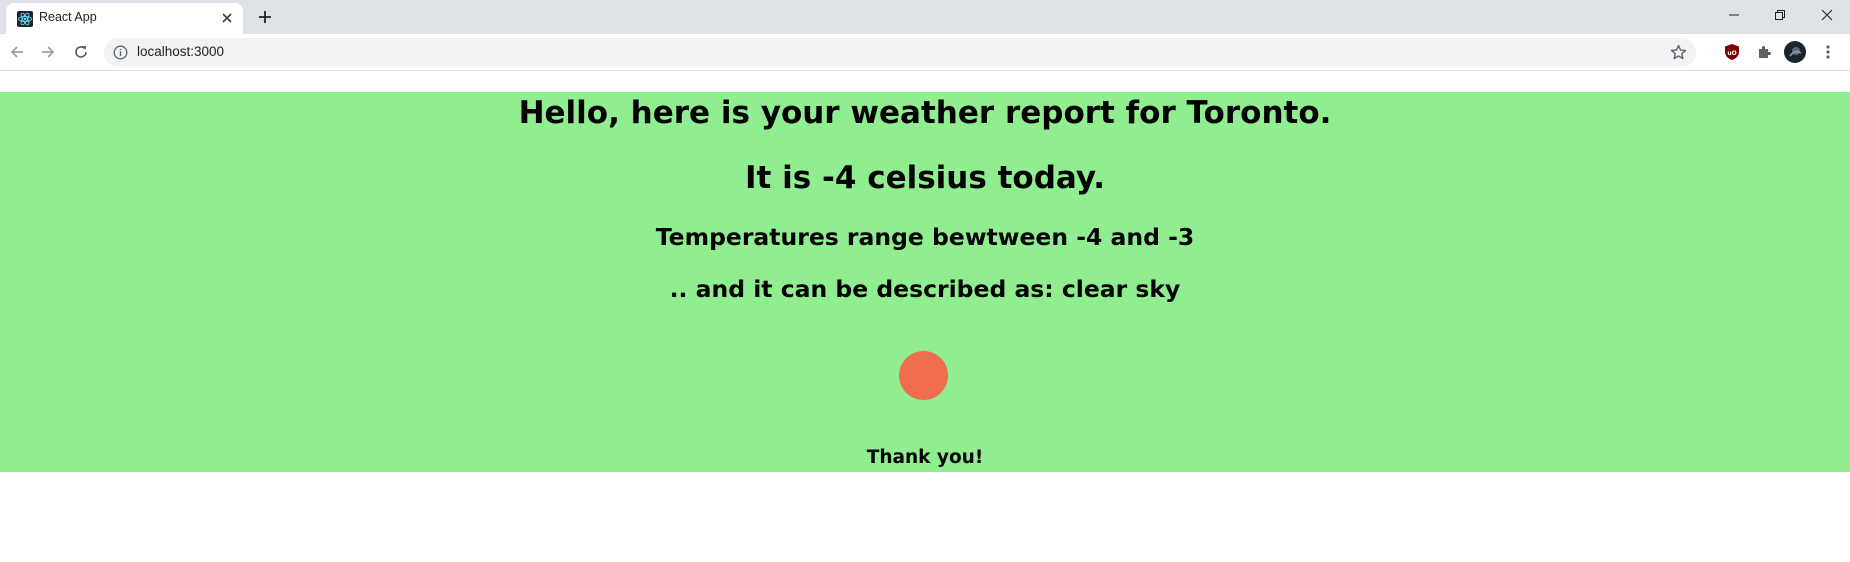 The image size is (1850, 562). Describe the element at coordinates (925, 289) in the screenshot. I see `weather-description: .. and it can be described as: clear sky` at that location.